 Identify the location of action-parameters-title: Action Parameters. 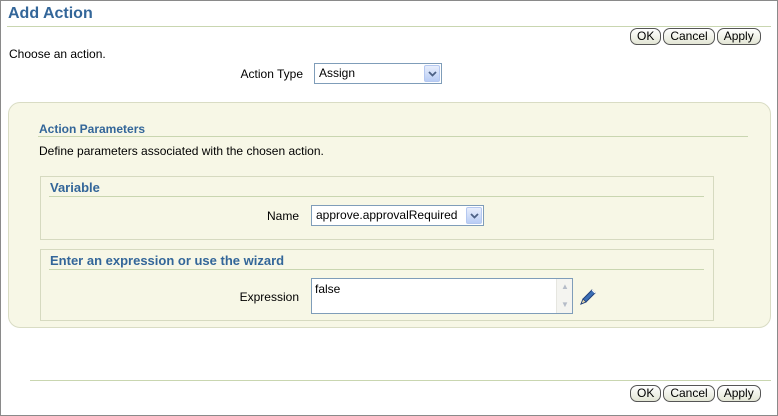
(92, 129).